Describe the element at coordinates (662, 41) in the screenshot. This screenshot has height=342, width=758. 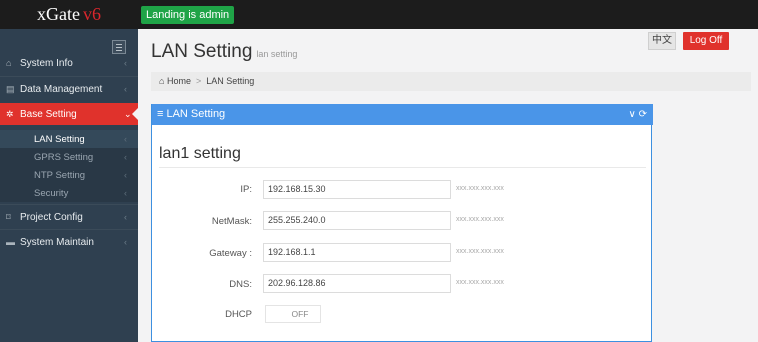
I see `language-button: 中文` at that location.